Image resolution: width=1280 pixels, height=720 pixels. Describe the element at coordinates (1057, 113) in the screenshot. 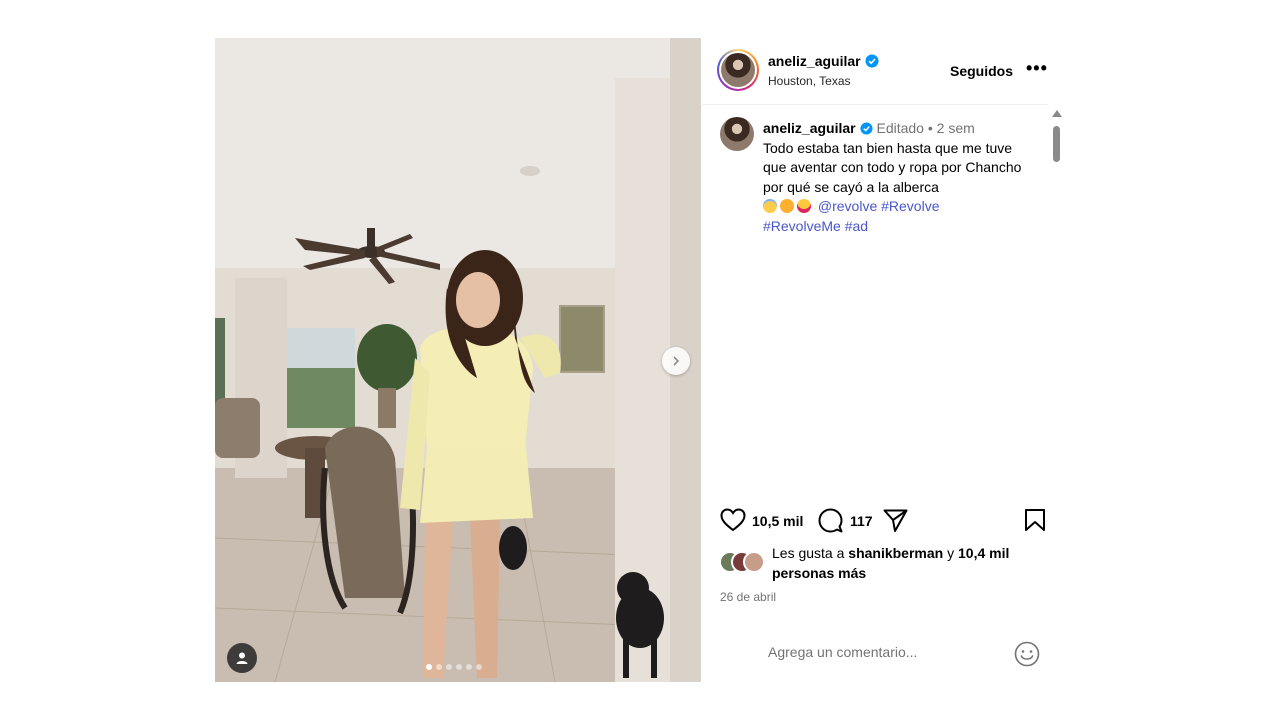

I see `scroll-up-arrow-icon` at that location.